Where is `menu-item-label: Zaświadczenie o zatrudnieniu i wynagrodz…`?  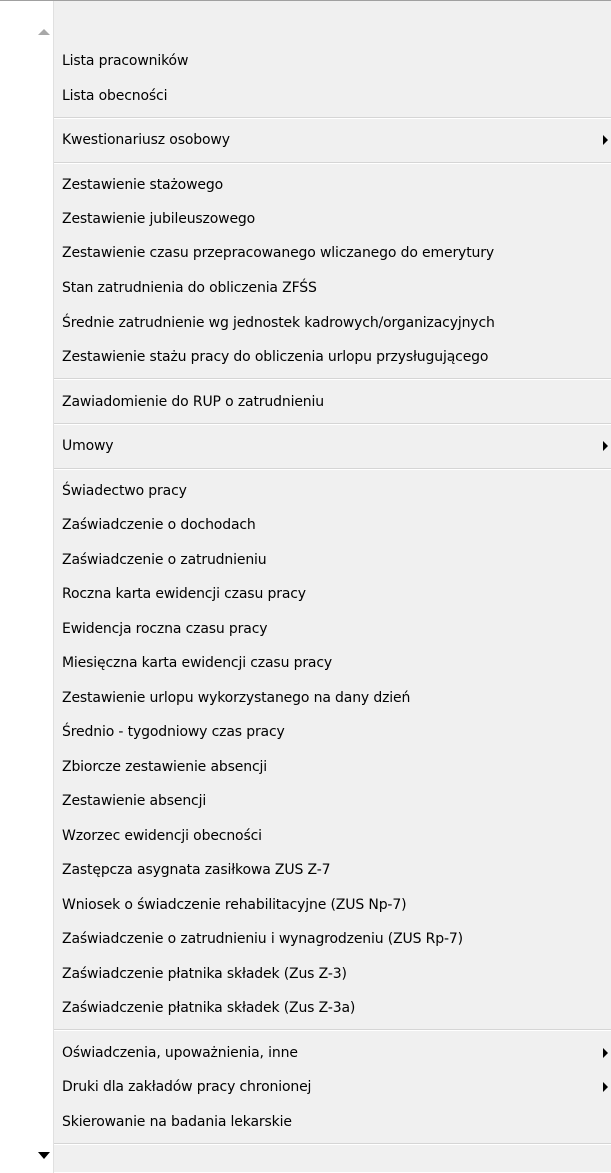 menu-item-label: Zaświadczenie o zatrudnieniu i wynagrodz… is located at coordinates (262, 939).